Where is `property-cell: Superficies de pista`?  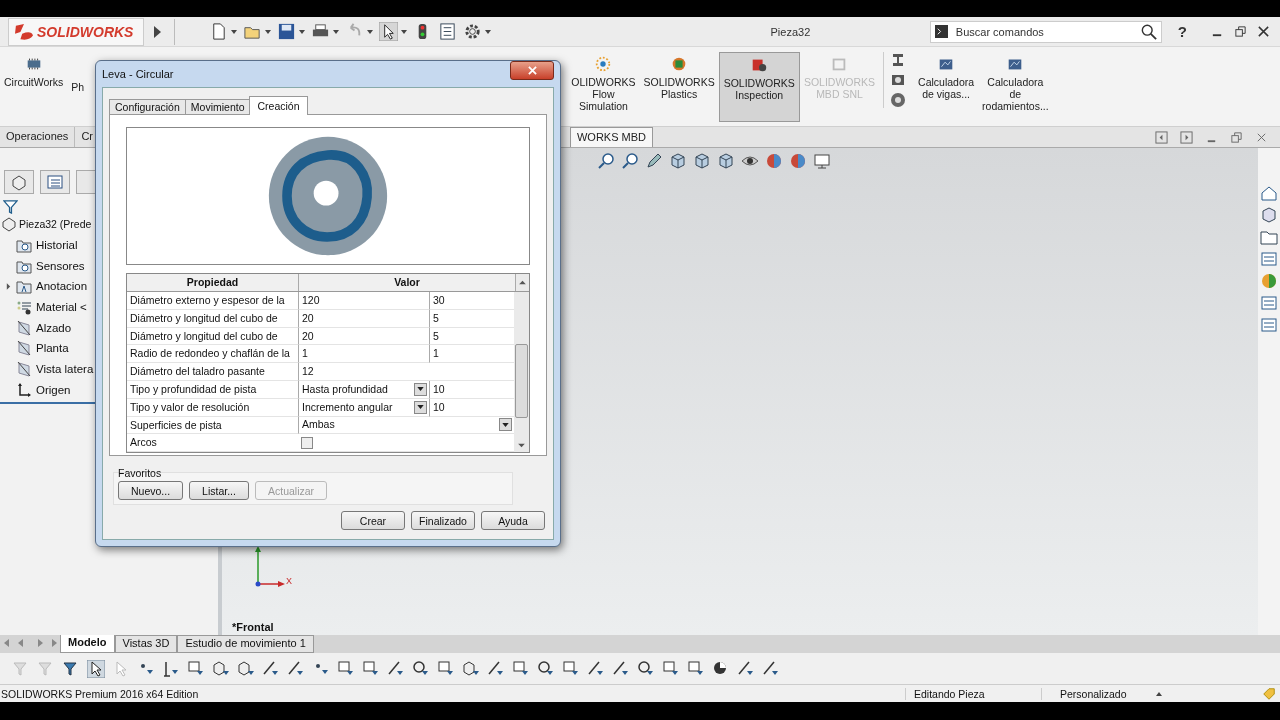
property-cell: Superficies de pista is located at coordinates (212, 425).